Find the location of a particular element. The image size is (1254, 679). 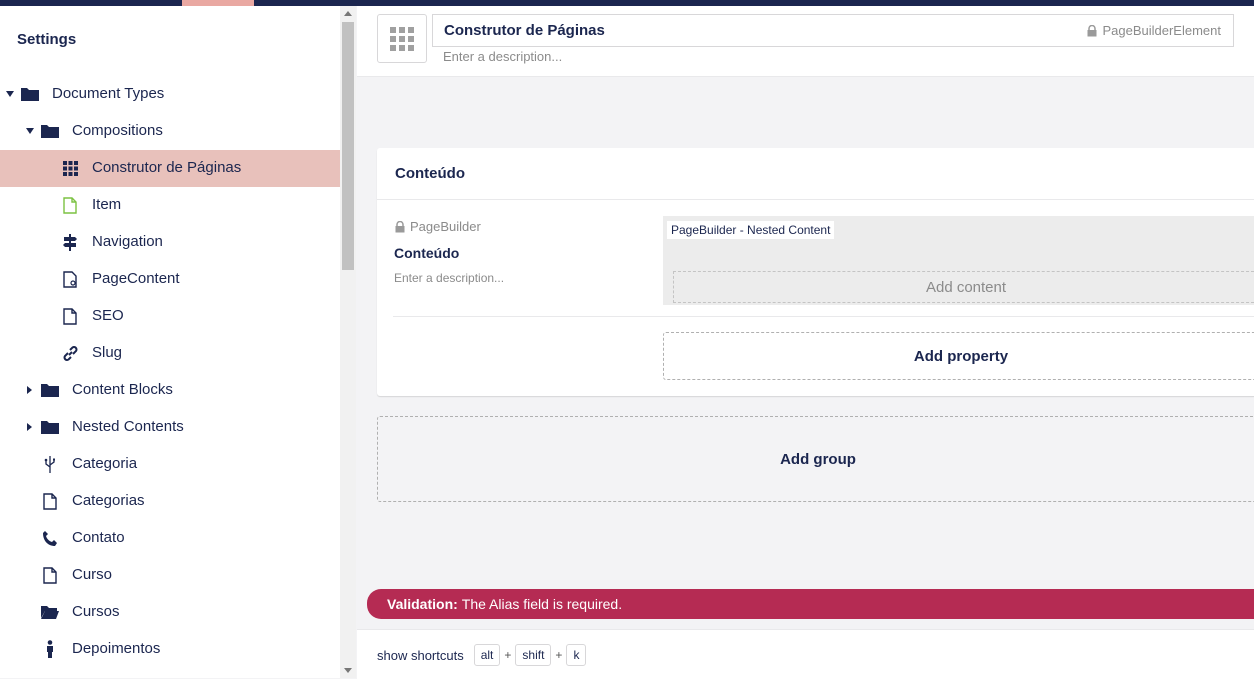

usb-icon is located at coordinates (50, 464).